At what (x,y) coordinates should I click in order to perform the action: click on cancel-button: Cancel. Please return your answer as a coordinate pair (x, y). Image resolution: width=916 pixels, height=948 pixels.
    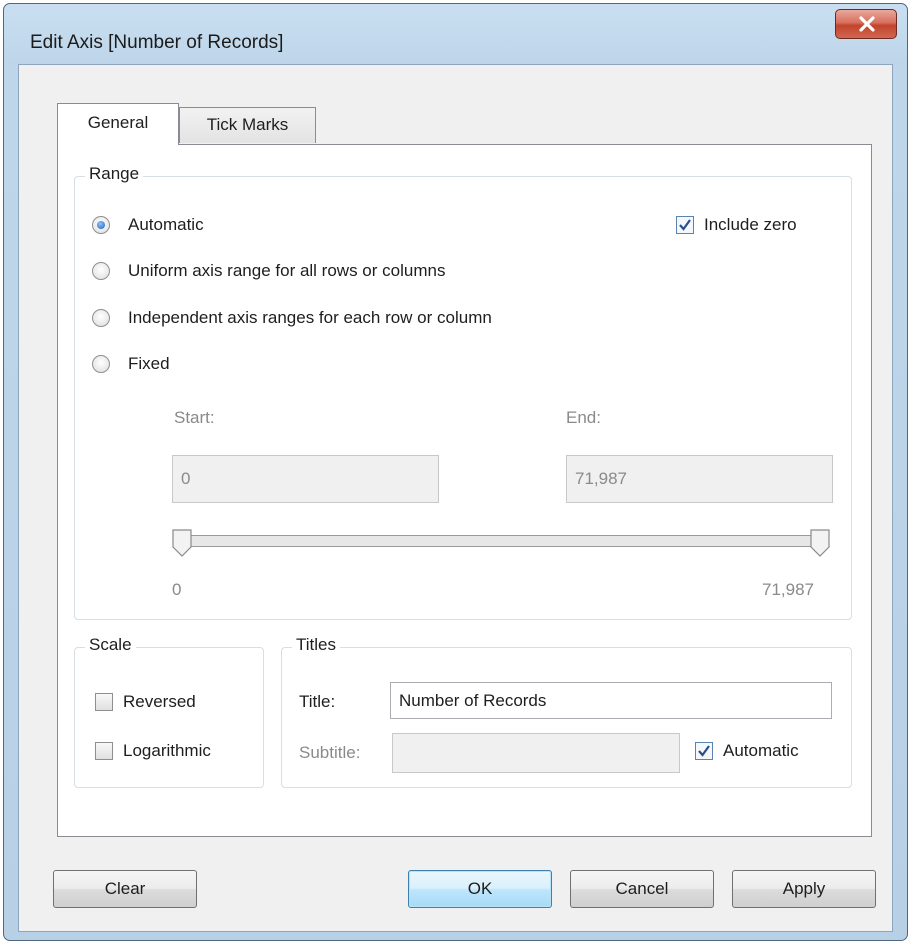
    Looking at the image, I should click on (642, 889).